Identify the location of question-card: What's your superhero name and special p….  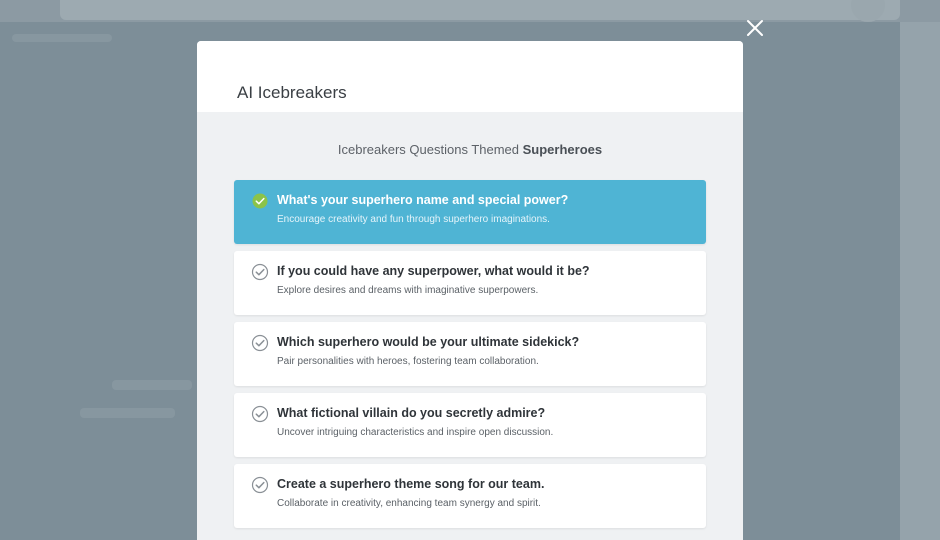
(470, 212).